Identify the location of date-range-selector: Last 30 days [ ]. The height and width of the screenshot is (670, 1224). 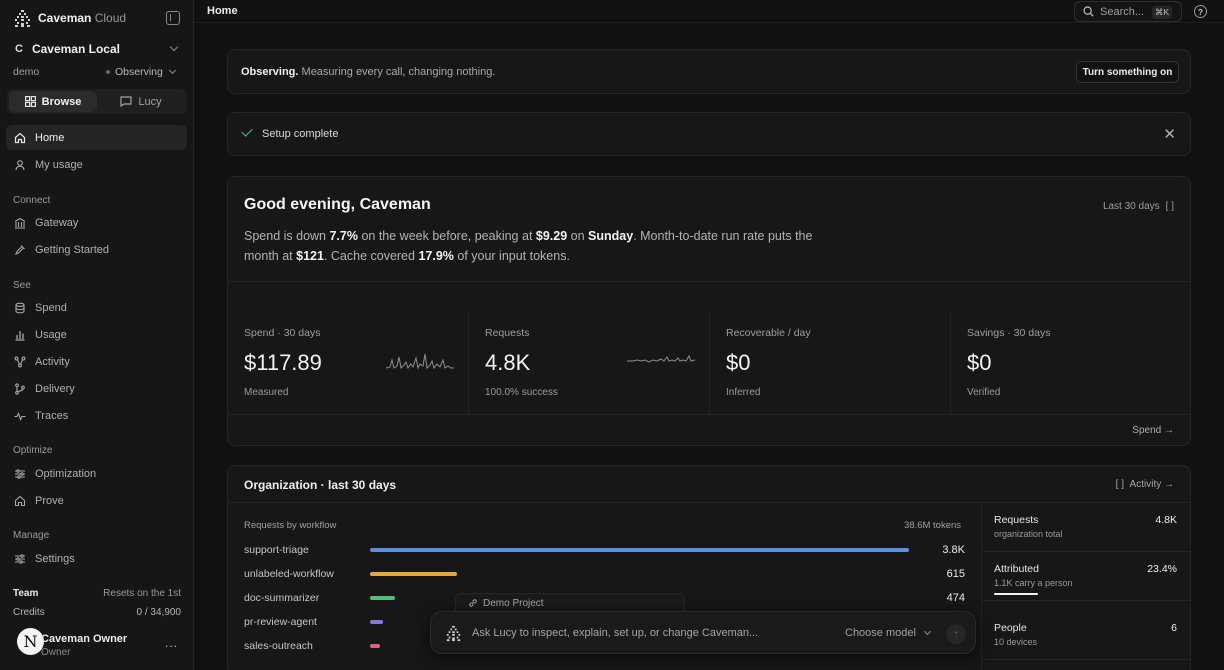
(1138, 206).